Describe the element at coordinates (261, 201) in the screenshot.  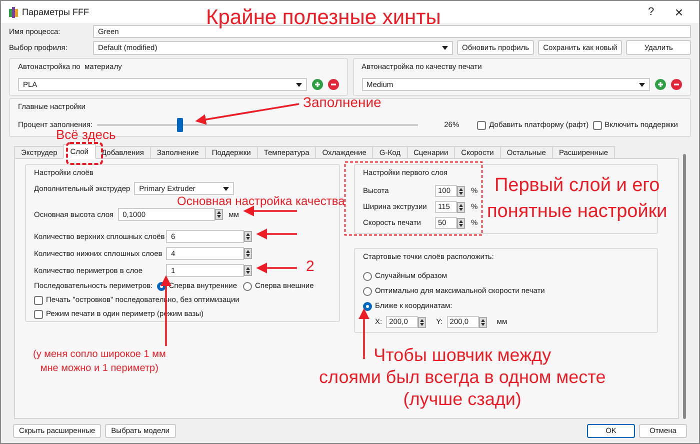
I see `annotation-text: Основная настройка качества` at that location.